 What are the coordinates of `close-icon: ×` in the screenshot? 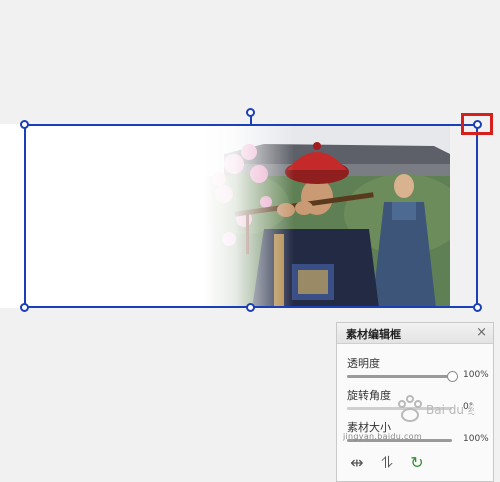 It's located at (481, 332).